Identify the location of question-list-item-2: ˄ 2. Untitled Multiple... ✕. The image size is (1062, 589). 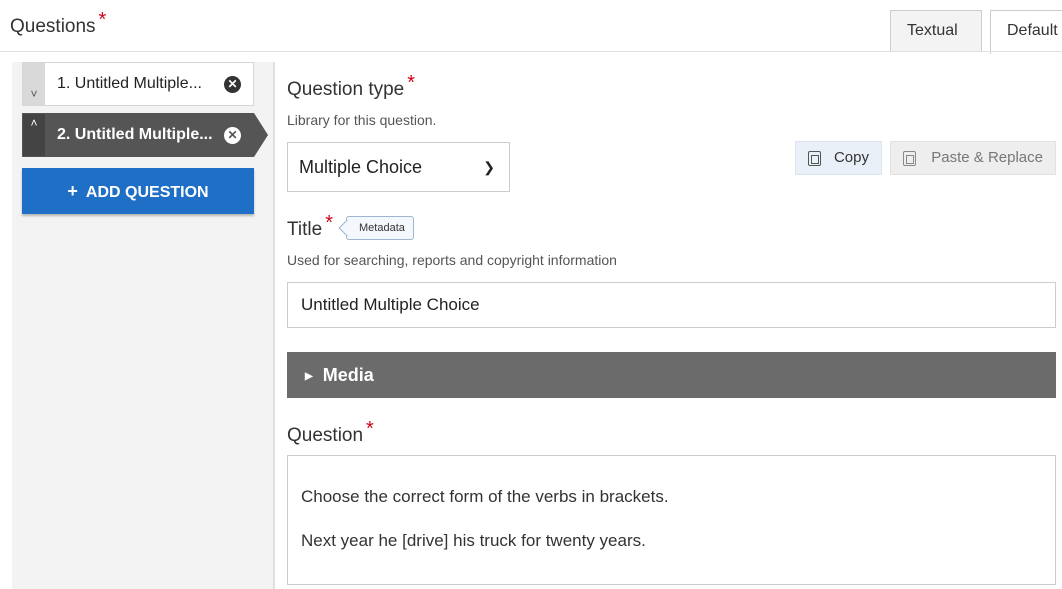
(138, 135).